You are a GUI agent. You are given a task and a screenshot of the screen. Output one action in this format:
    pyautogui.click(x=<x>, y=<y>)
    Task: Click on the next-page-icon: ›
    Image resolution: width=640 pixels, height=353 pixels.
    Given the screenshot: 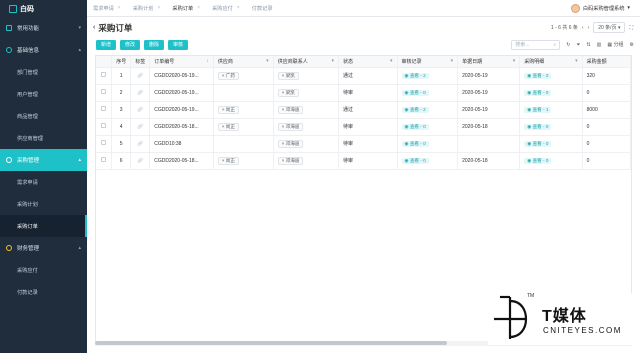 What is the action you would take?
    pyautogui.click(x=589, y=28)
    